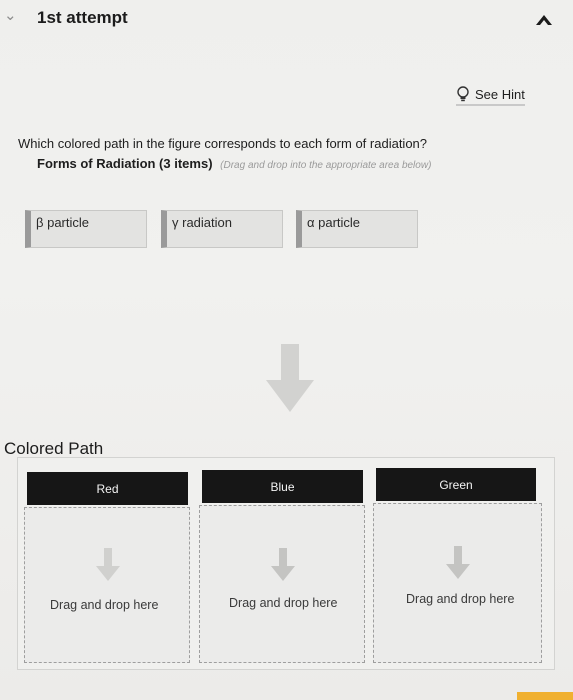 The width and height of the screenshot is (573, 700). What do you see at coordinates (107, 585) in the screenshot?
I see `drop-zone-red: Drag and drop here` at bounding box center [107, 585].